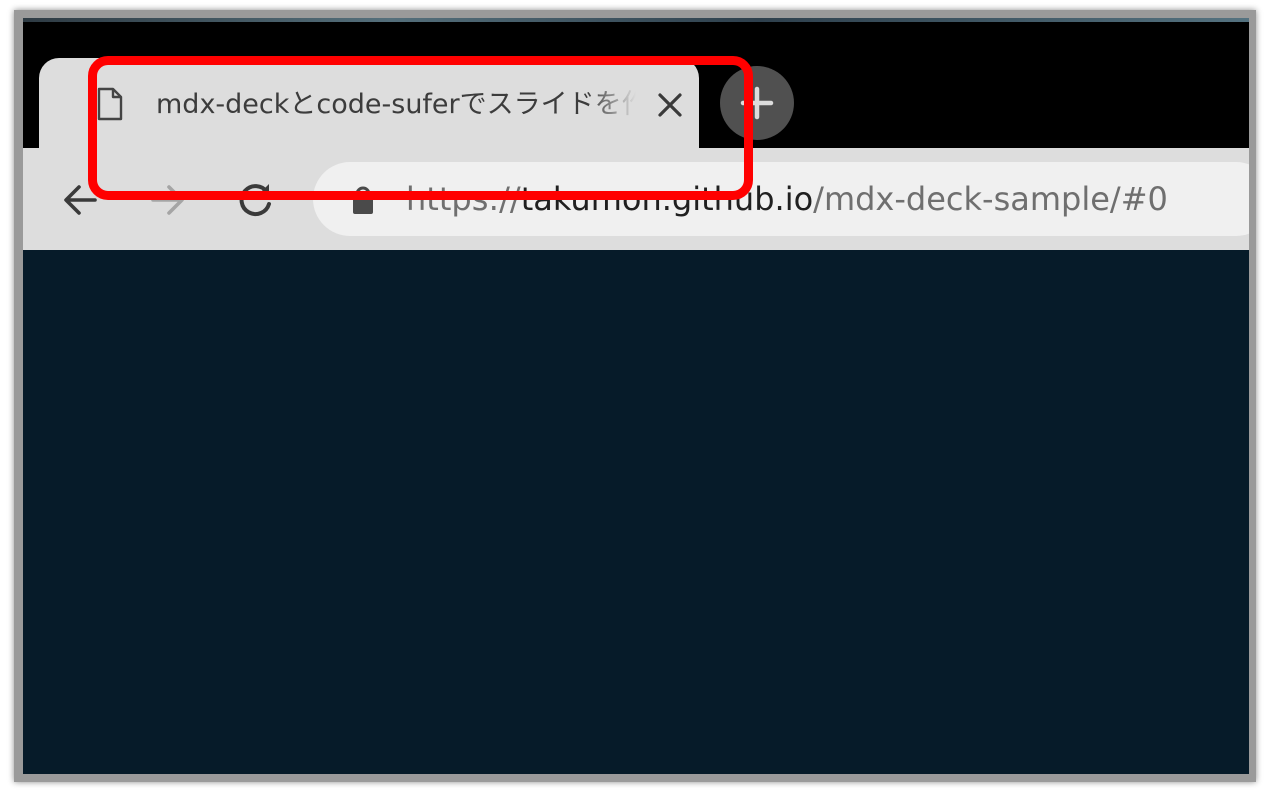 This screenshot has width=1272, height=792. What do you see at coordinates (396, 104) in the screenshot?
I see `tab-title: mdx-deckとcode-suferでスライドを作` at bounding box center [396, 104].